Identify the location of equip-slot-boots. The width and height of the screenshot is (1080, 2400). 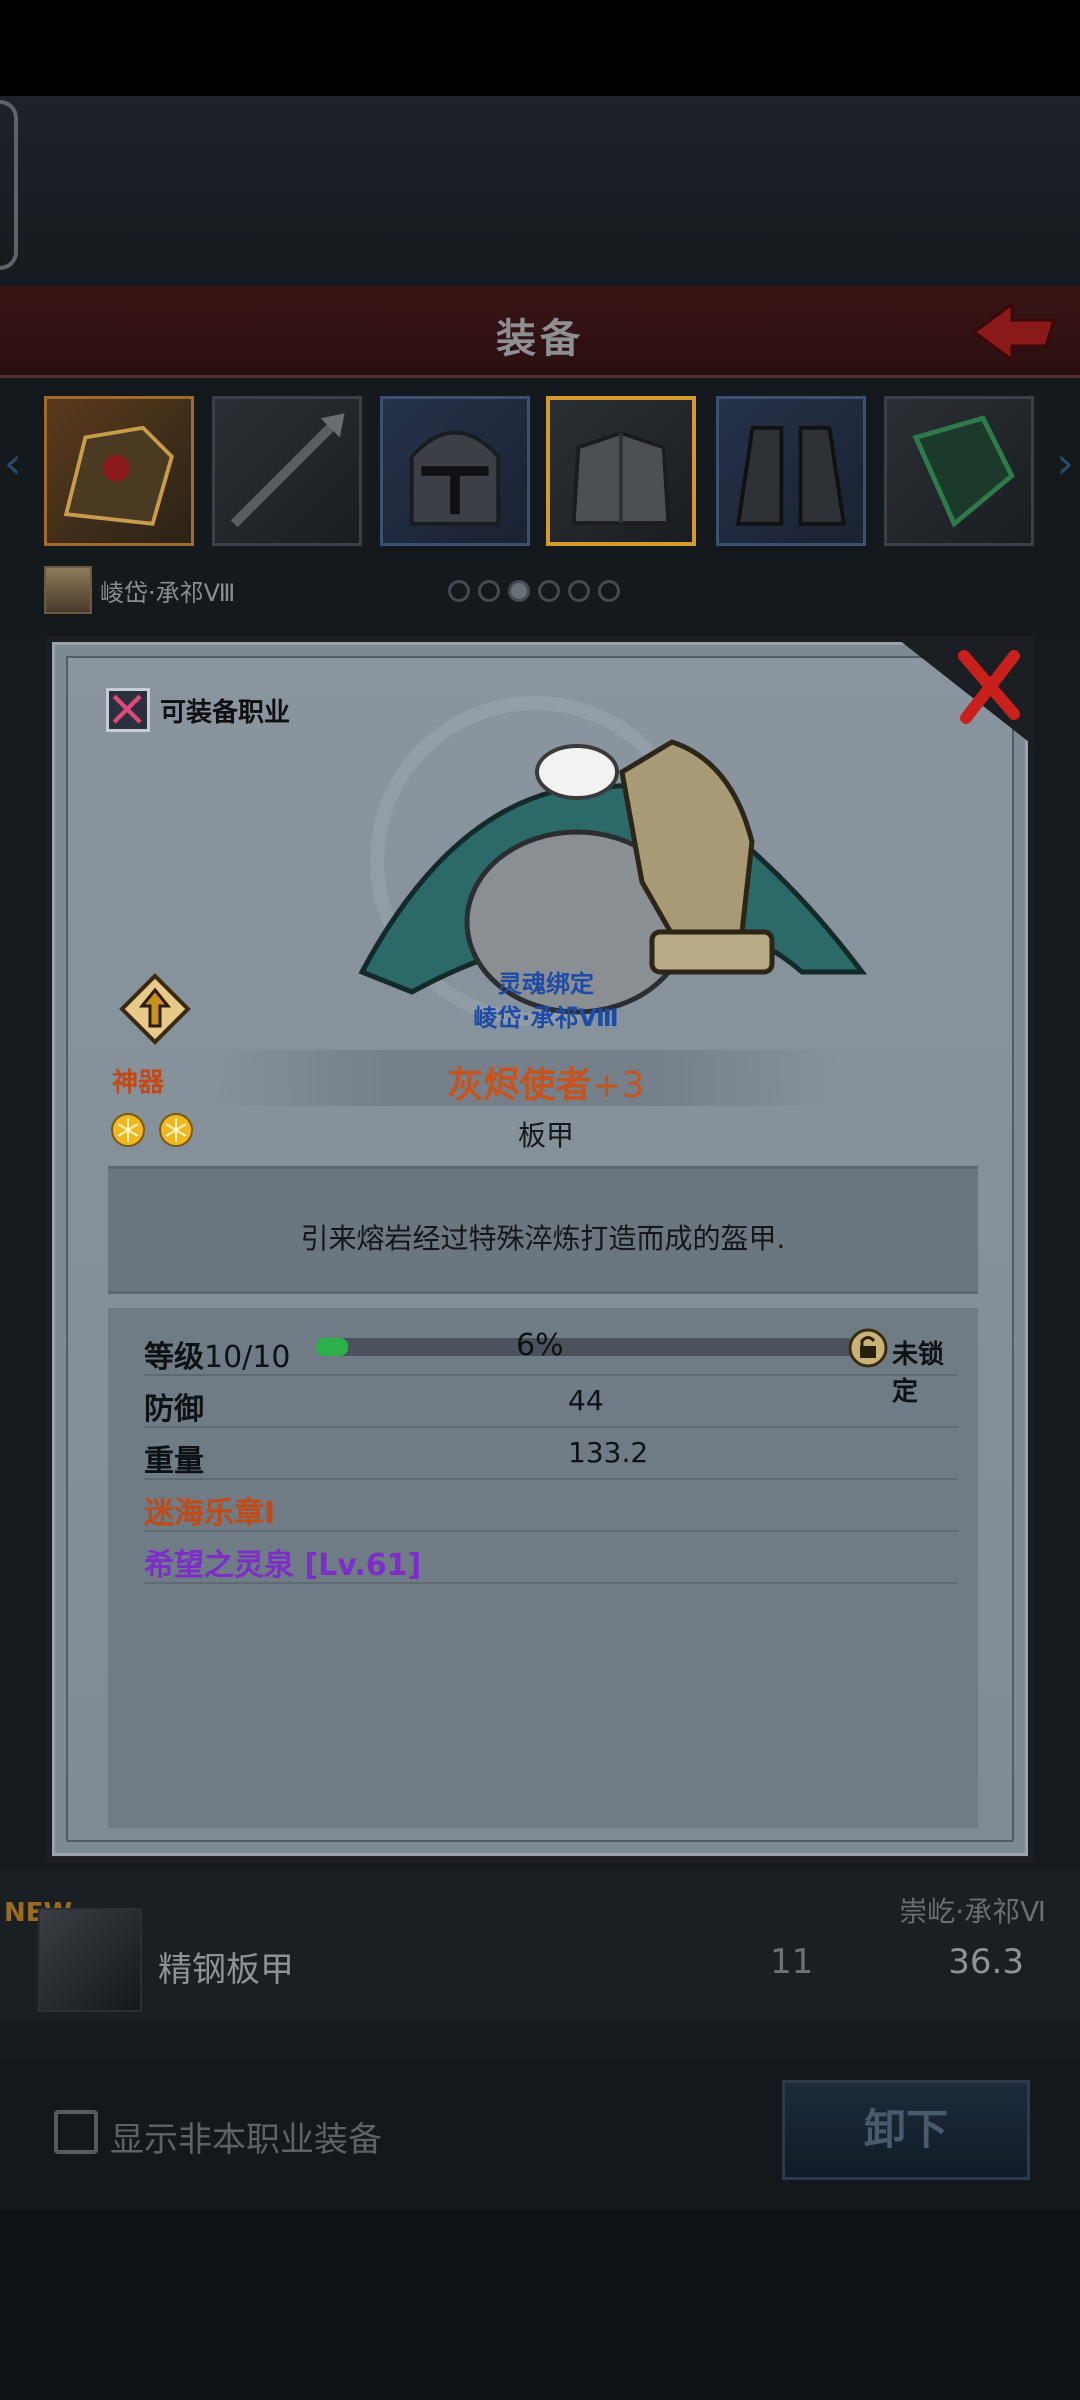
(791, 471).